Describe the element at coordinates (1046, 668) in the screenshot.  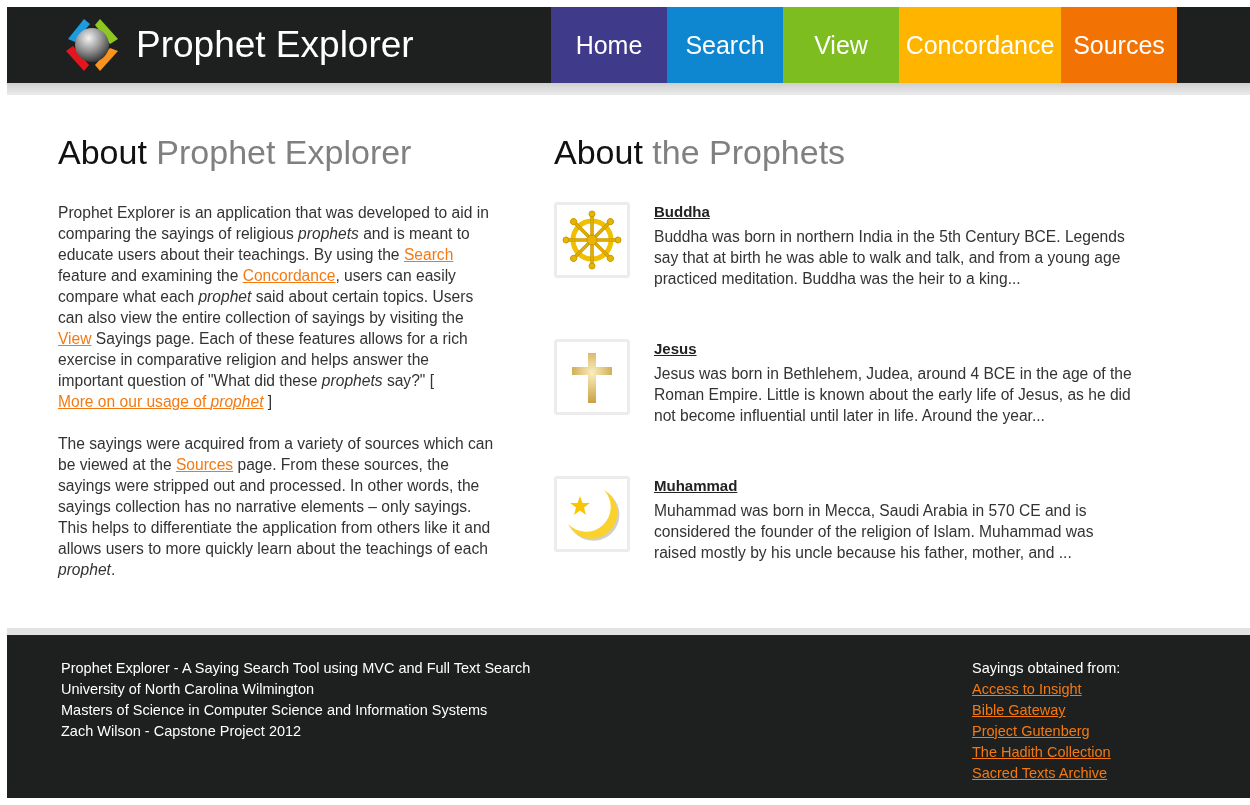
I see `footer-heading: Sayings obtained from:` at that location.